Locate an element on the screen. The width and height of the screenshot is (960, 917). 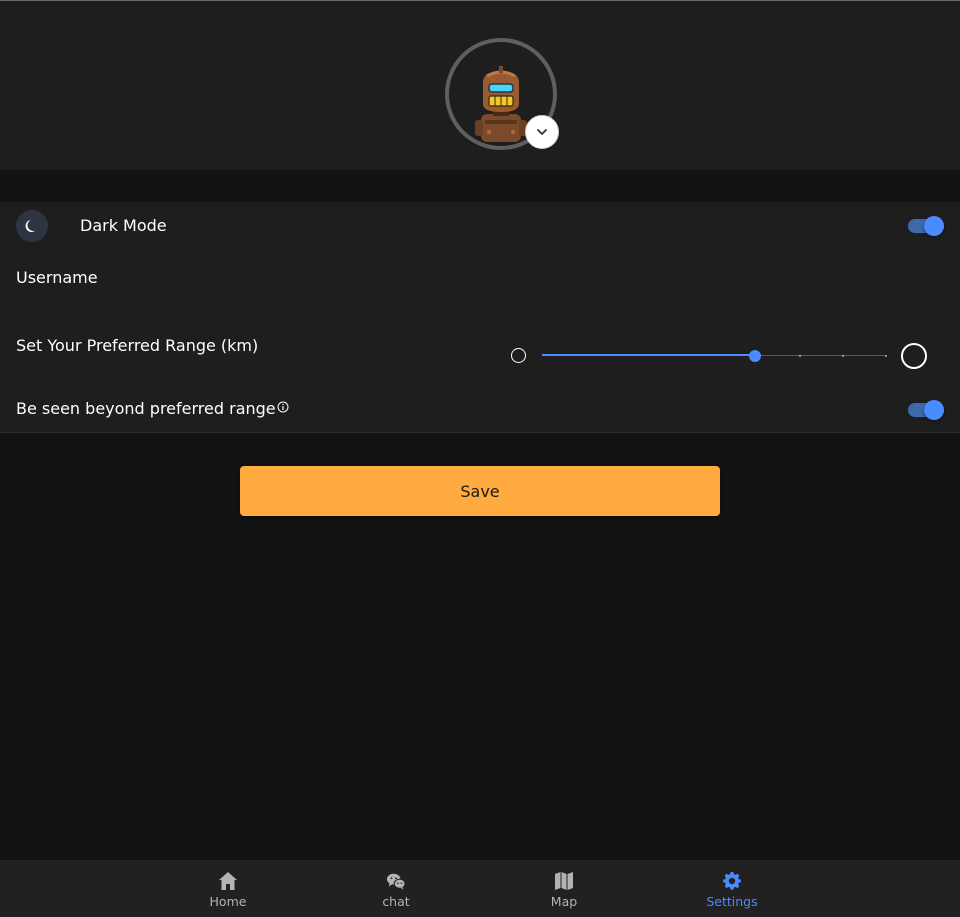
dark-mode-row: Dark Mode is located at coordinates (480, 226).